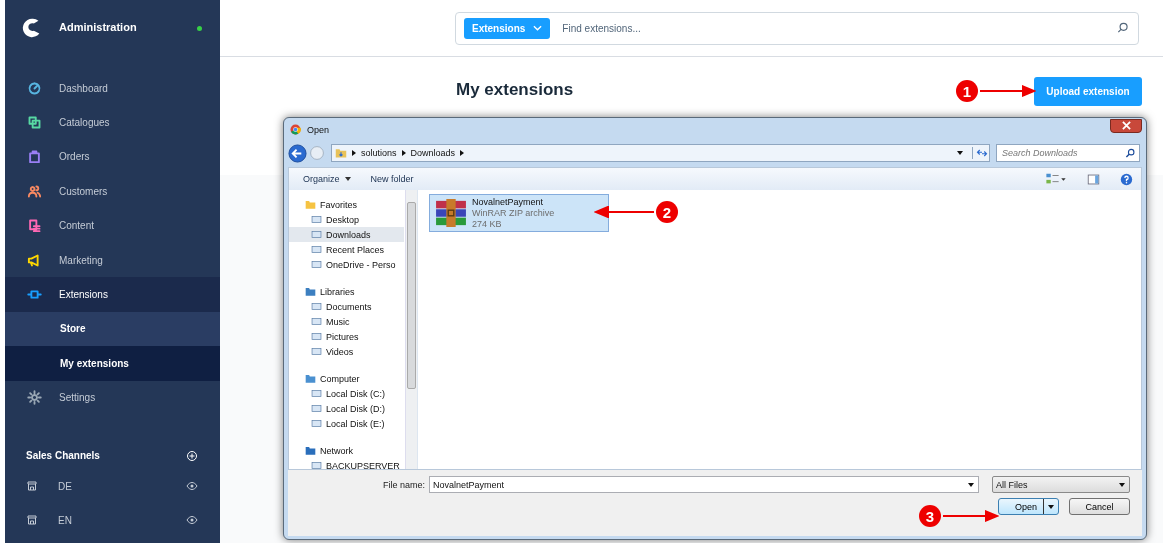  What do you see at coordinates (112, 329) in the screenshot?
I see `nav-subitem: Store` at bounding box center [112, 329].